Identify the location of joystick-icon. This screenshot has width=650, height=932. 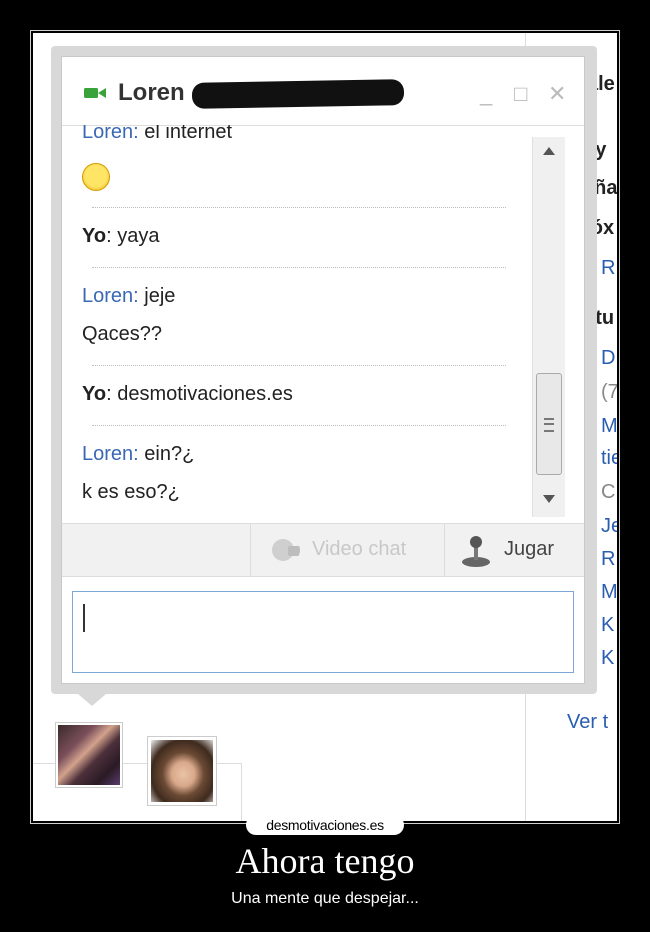
(476, 551).